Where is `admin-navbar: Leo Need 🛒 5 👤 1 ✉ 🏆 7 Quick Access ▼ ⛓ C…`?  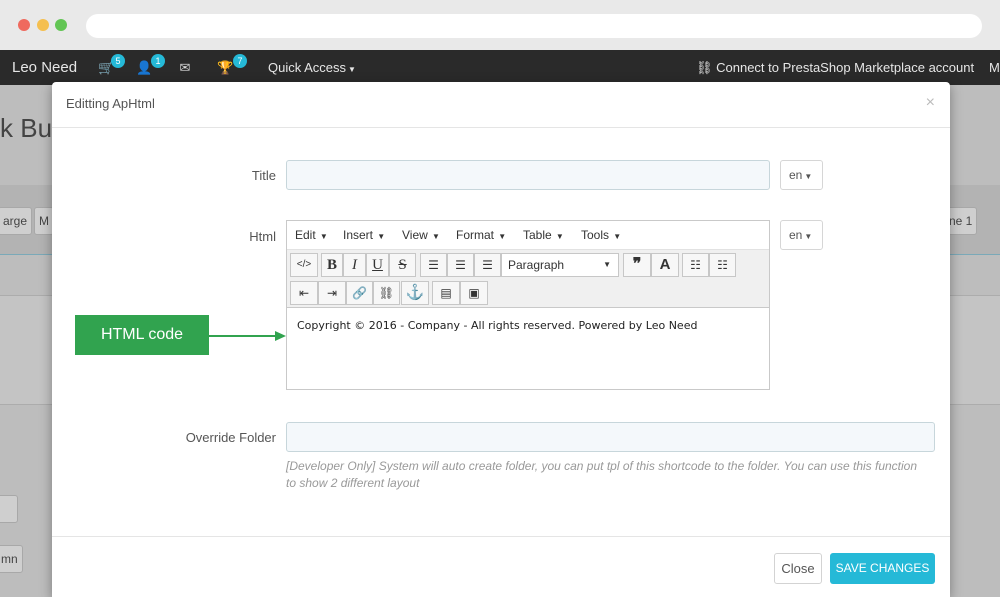
admin-navbar: Leo Need 🛒 5 👤 1 ✉ 🏆 7 Quick Access ▼ ⛓ C… is located at coordinates (500, 67).